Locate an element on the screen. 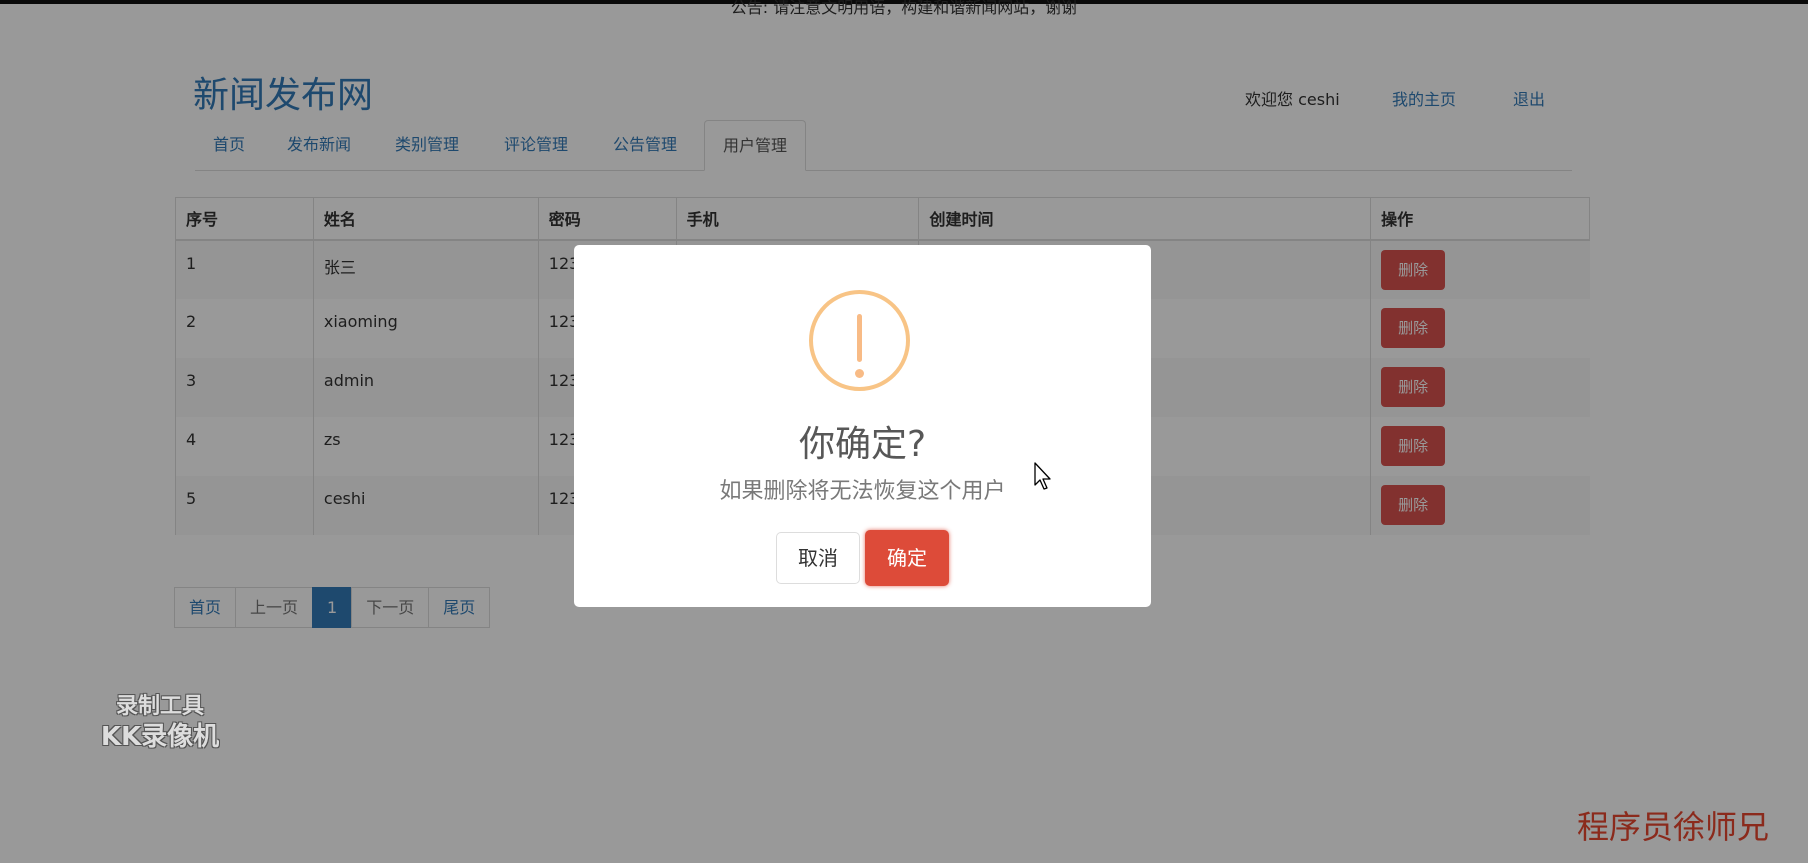 This screenshot has height=863, width=1808. author-watermark: 程序员徐师兄 is located at coordinates (1673, 827).